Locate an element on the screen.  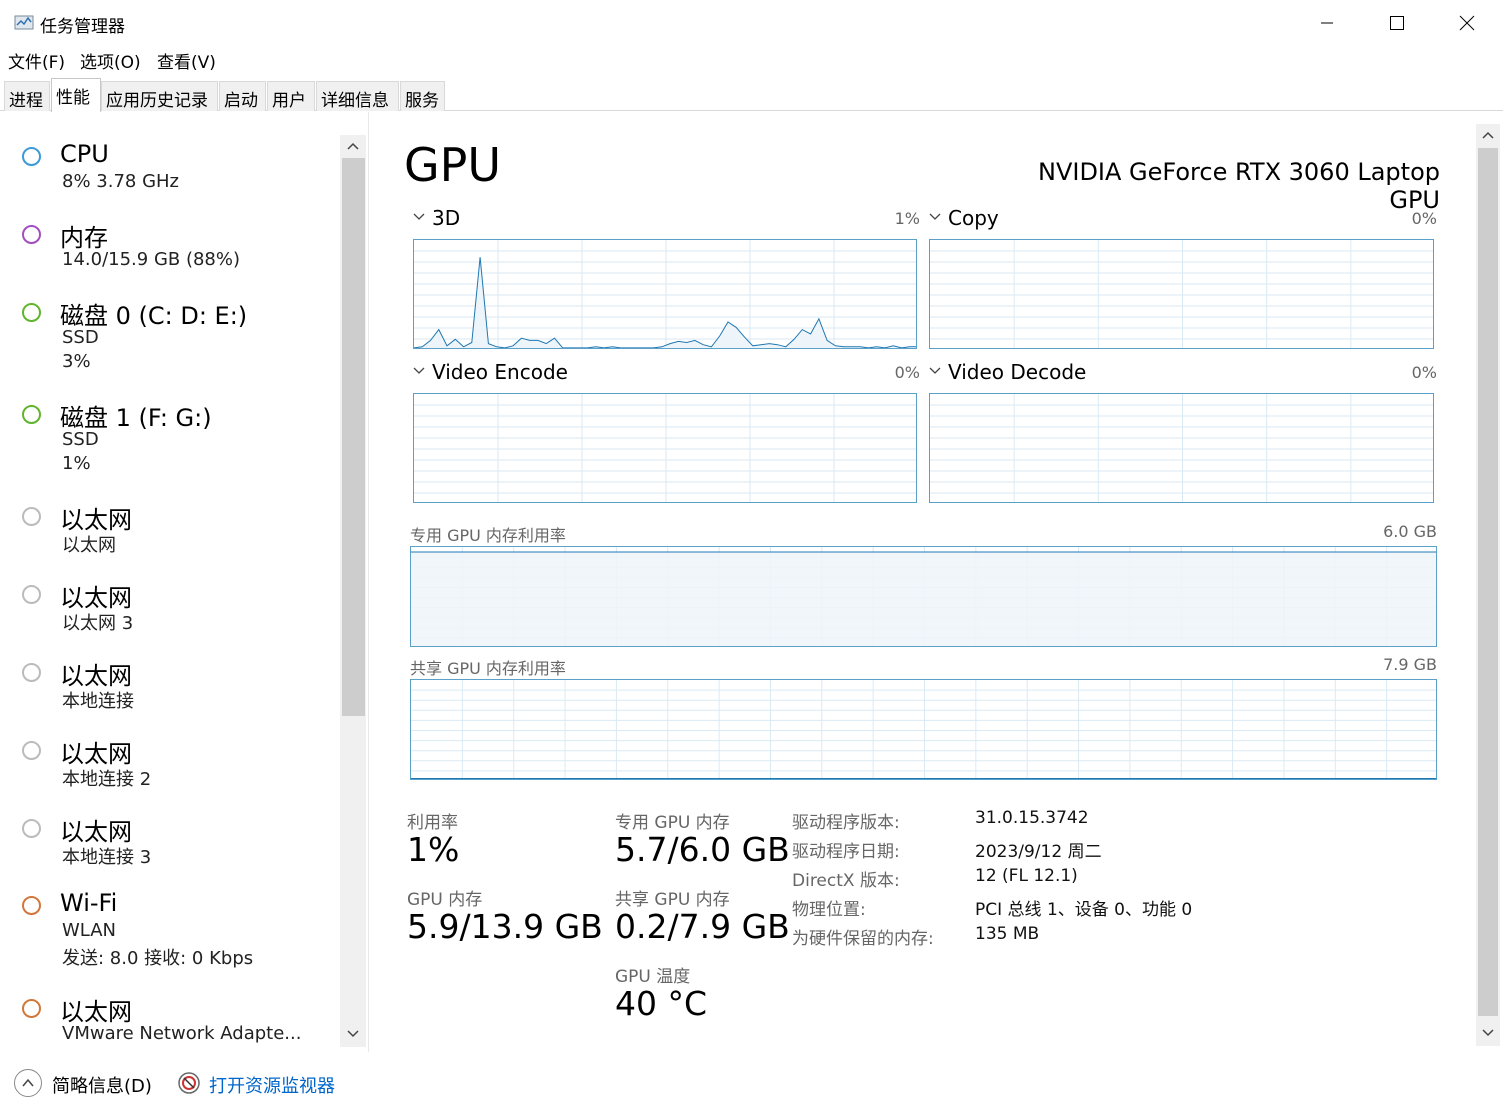
driver-version-label: 驱动程序版本: is located at coordinates (846, 823).